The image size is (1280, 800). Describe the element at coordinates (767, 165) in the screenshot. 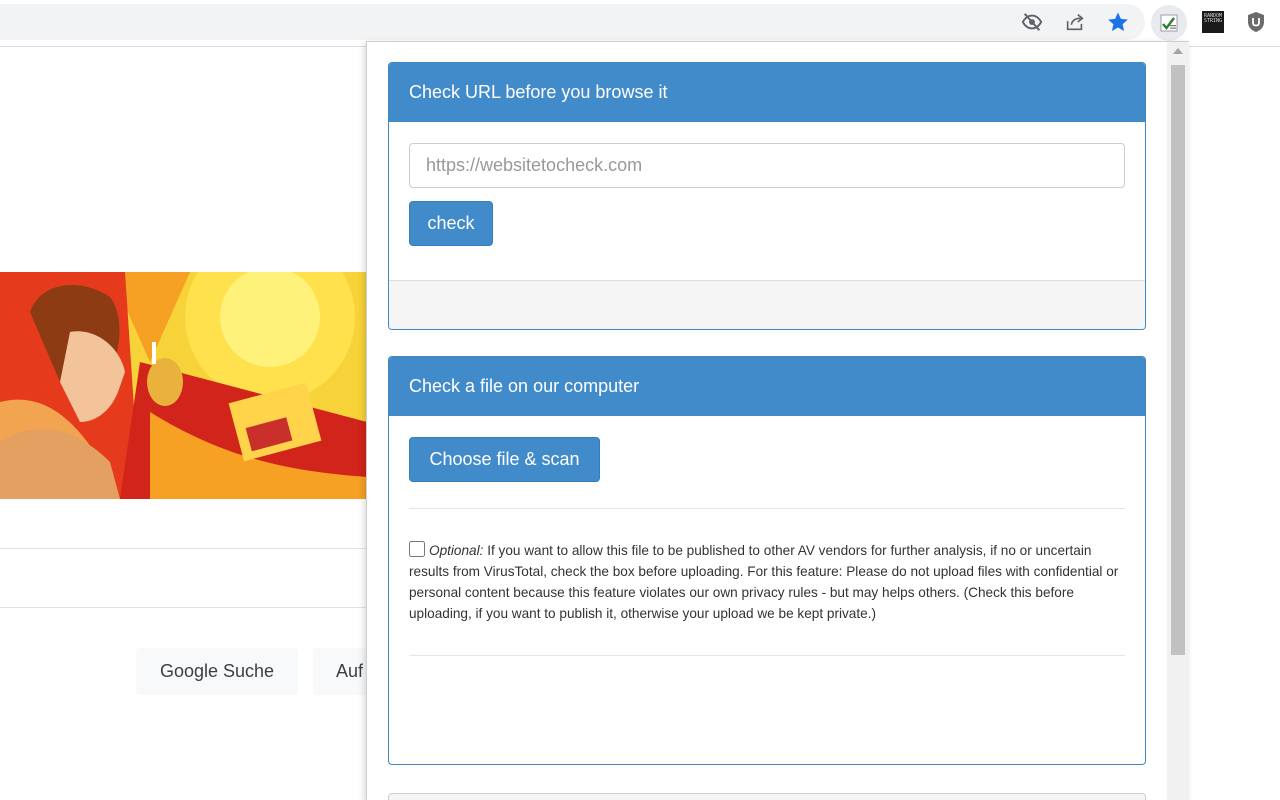

I see `url-input` at that location.